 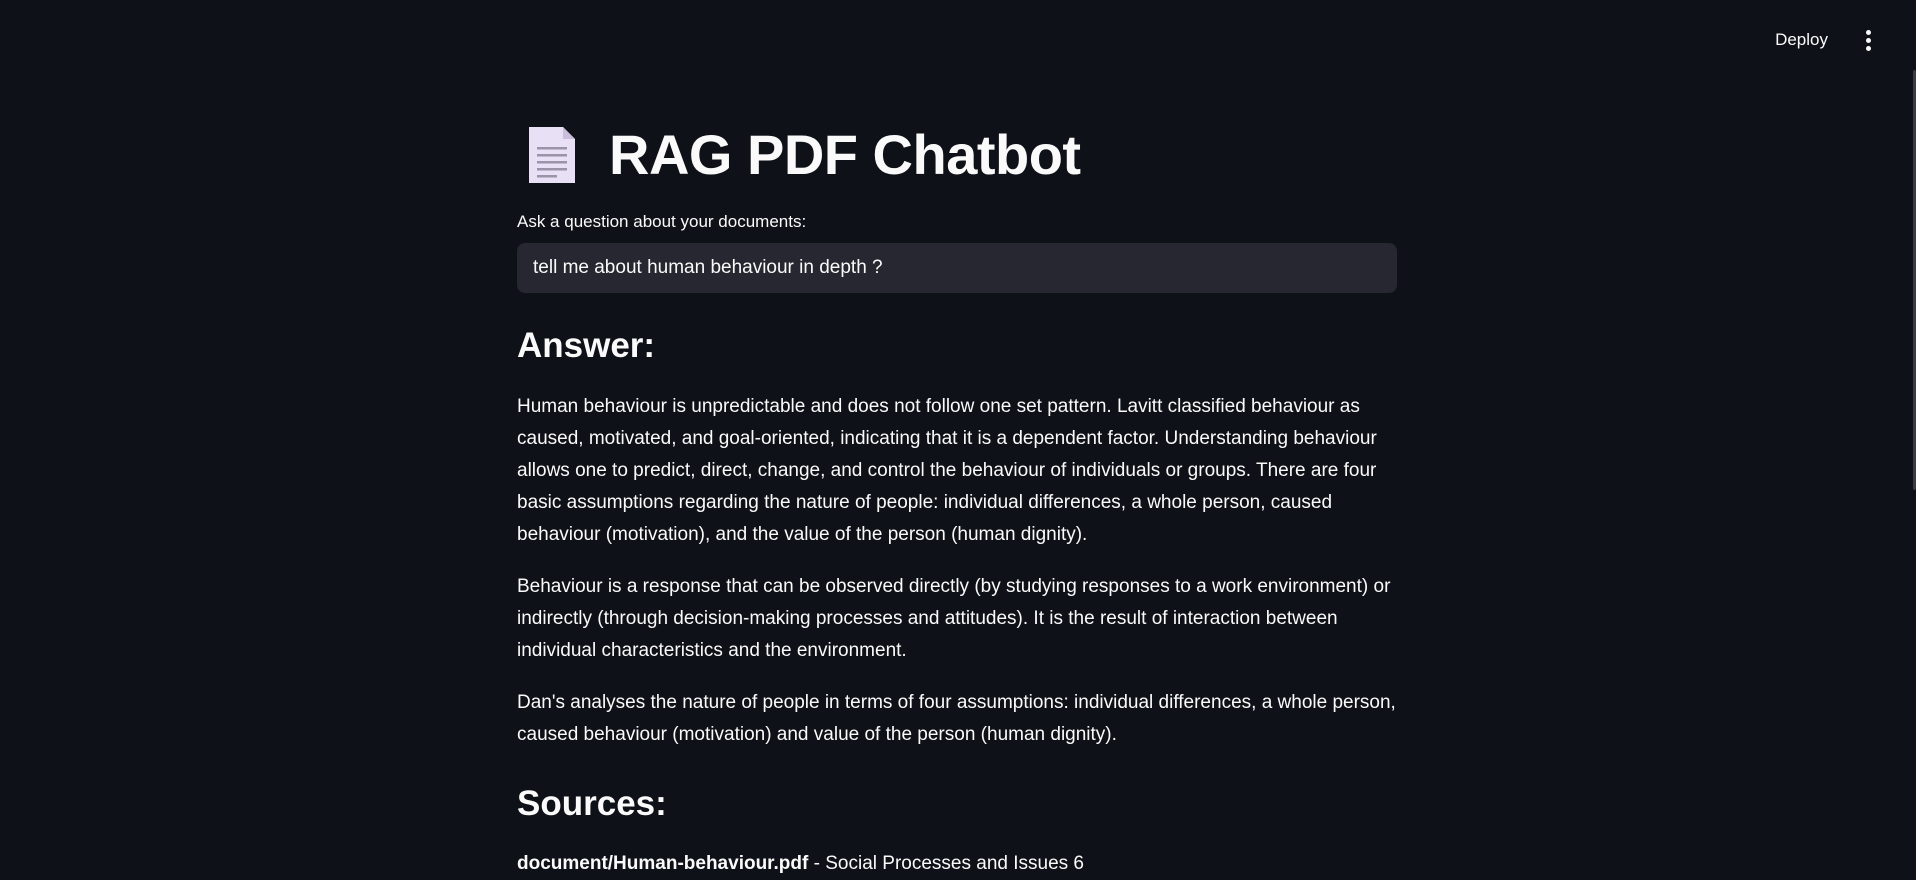 I want to click on top-toolbar: Deploy, so click(x=958, y=40).